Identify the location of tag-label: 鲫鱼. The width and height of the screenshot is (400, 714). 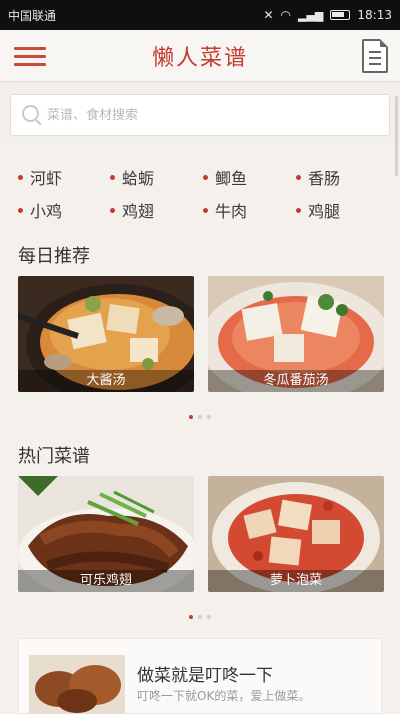
(231, 178).